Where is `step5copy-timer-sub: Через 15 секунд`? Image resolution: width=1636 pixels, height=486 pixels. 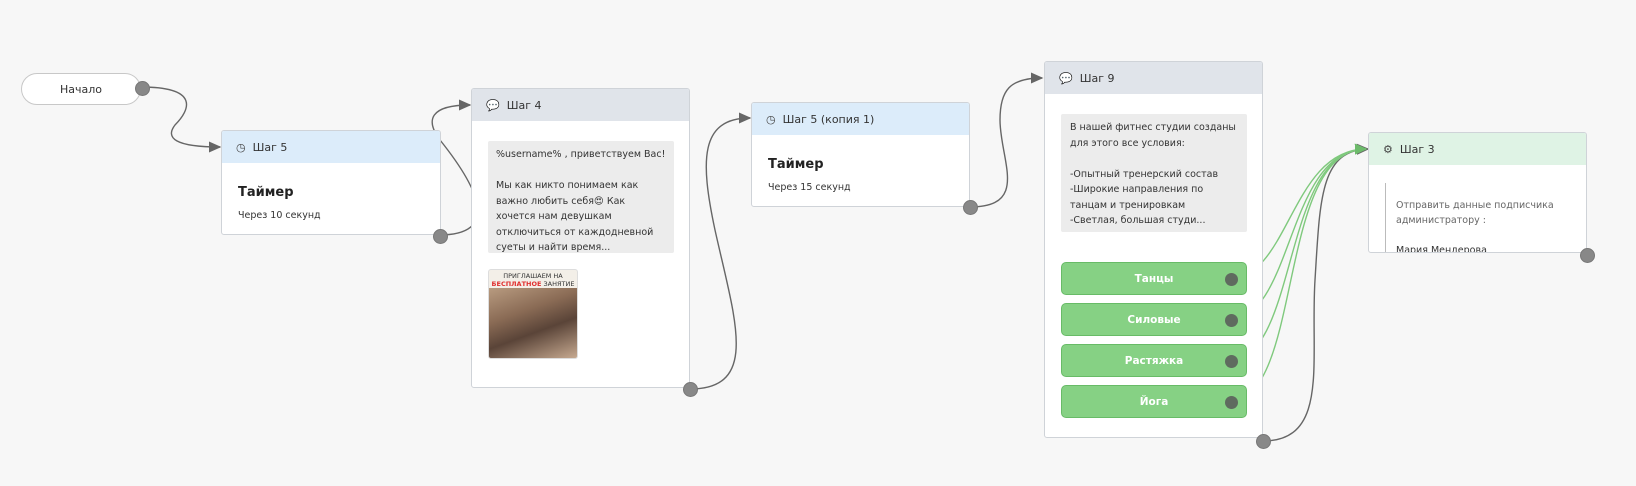
step5copy-timer-sub: Через 15 секунд is located at coordinates (809, 187).